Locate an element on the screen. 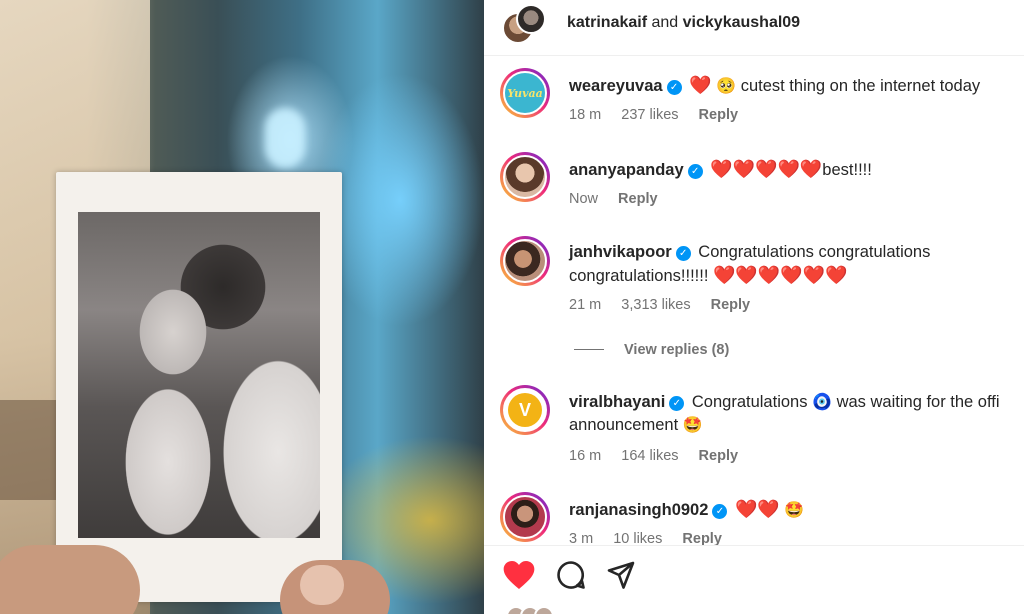  comment-text: ranjanasingh0902 ✓ ❤️❤️ 🤩 is located at coordinates (796, 510).